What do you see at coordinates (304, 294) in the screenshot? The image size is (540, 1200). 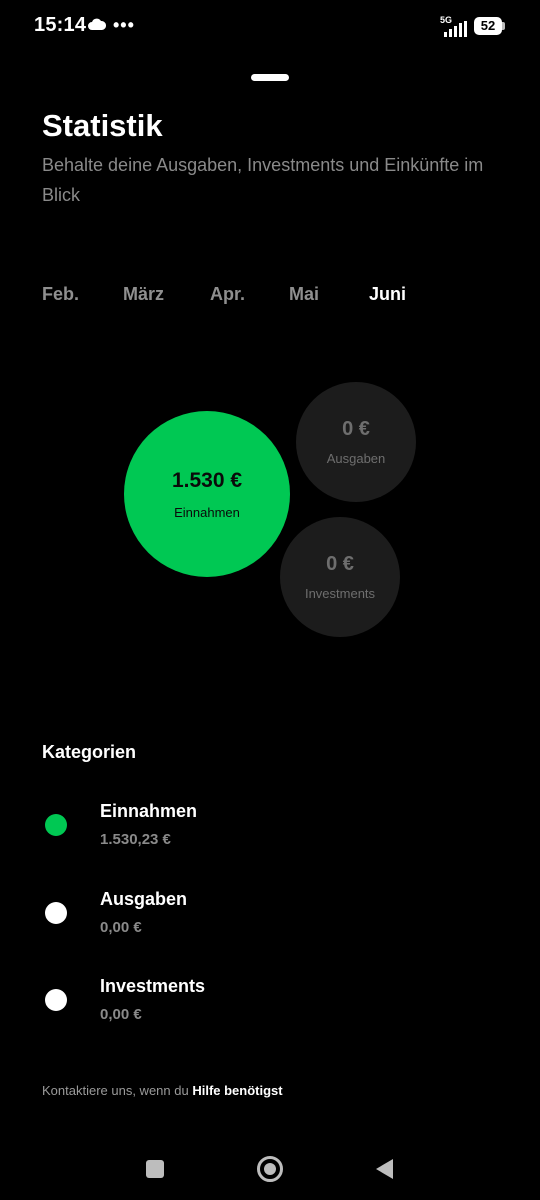 I see `tab-mai: Mai` at bounding box center [304, 294].